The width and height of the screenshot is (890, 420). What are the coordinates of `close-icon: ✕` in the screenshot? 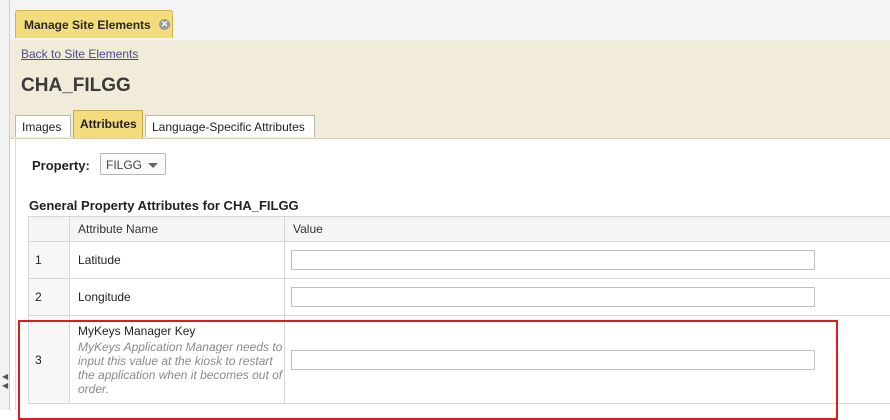 It's located at (164, 24).